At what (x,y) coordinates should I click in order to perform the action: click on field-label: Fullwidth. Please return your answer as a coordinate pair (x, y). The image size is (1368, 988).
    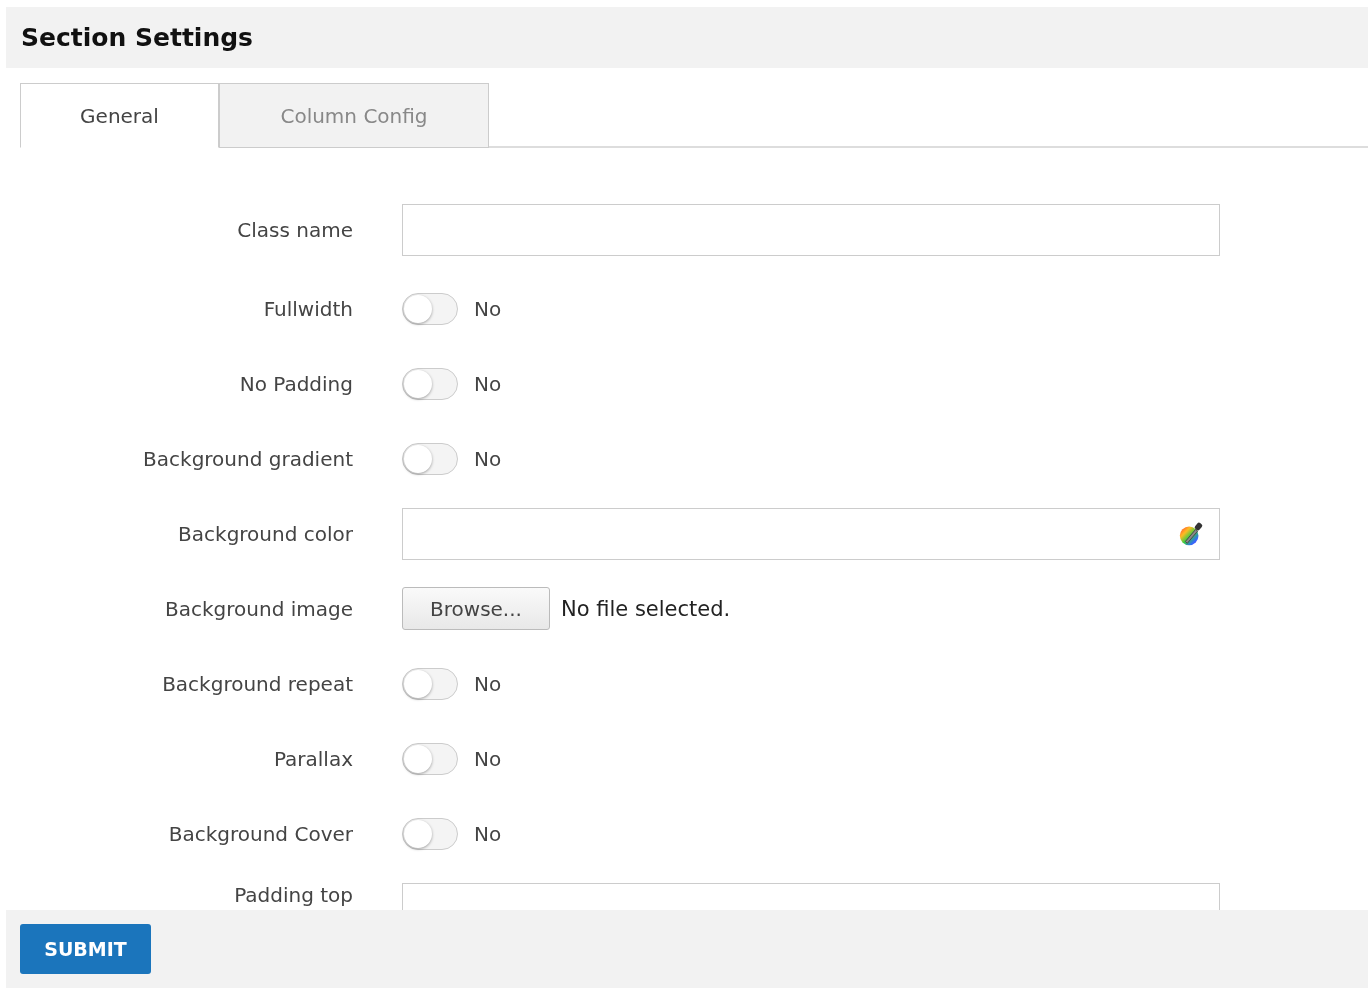
    Looking at the image, I should click on (307, 308).